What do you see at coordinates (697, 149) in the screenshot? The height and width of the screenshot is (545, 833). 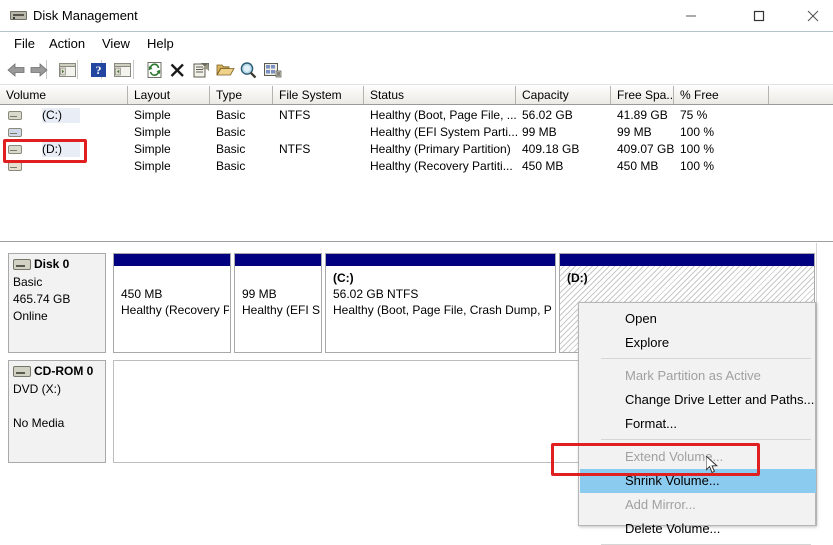 I see `cell-percent: 100 %` at bounding box center [697, 149].